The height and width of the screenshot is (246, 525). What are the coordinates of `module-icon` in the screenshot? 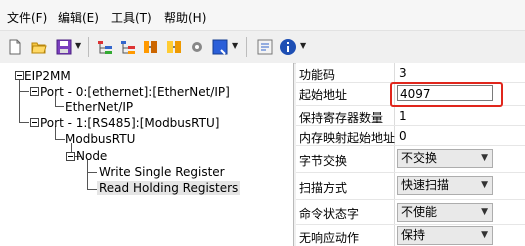 It's located at (220, 47).